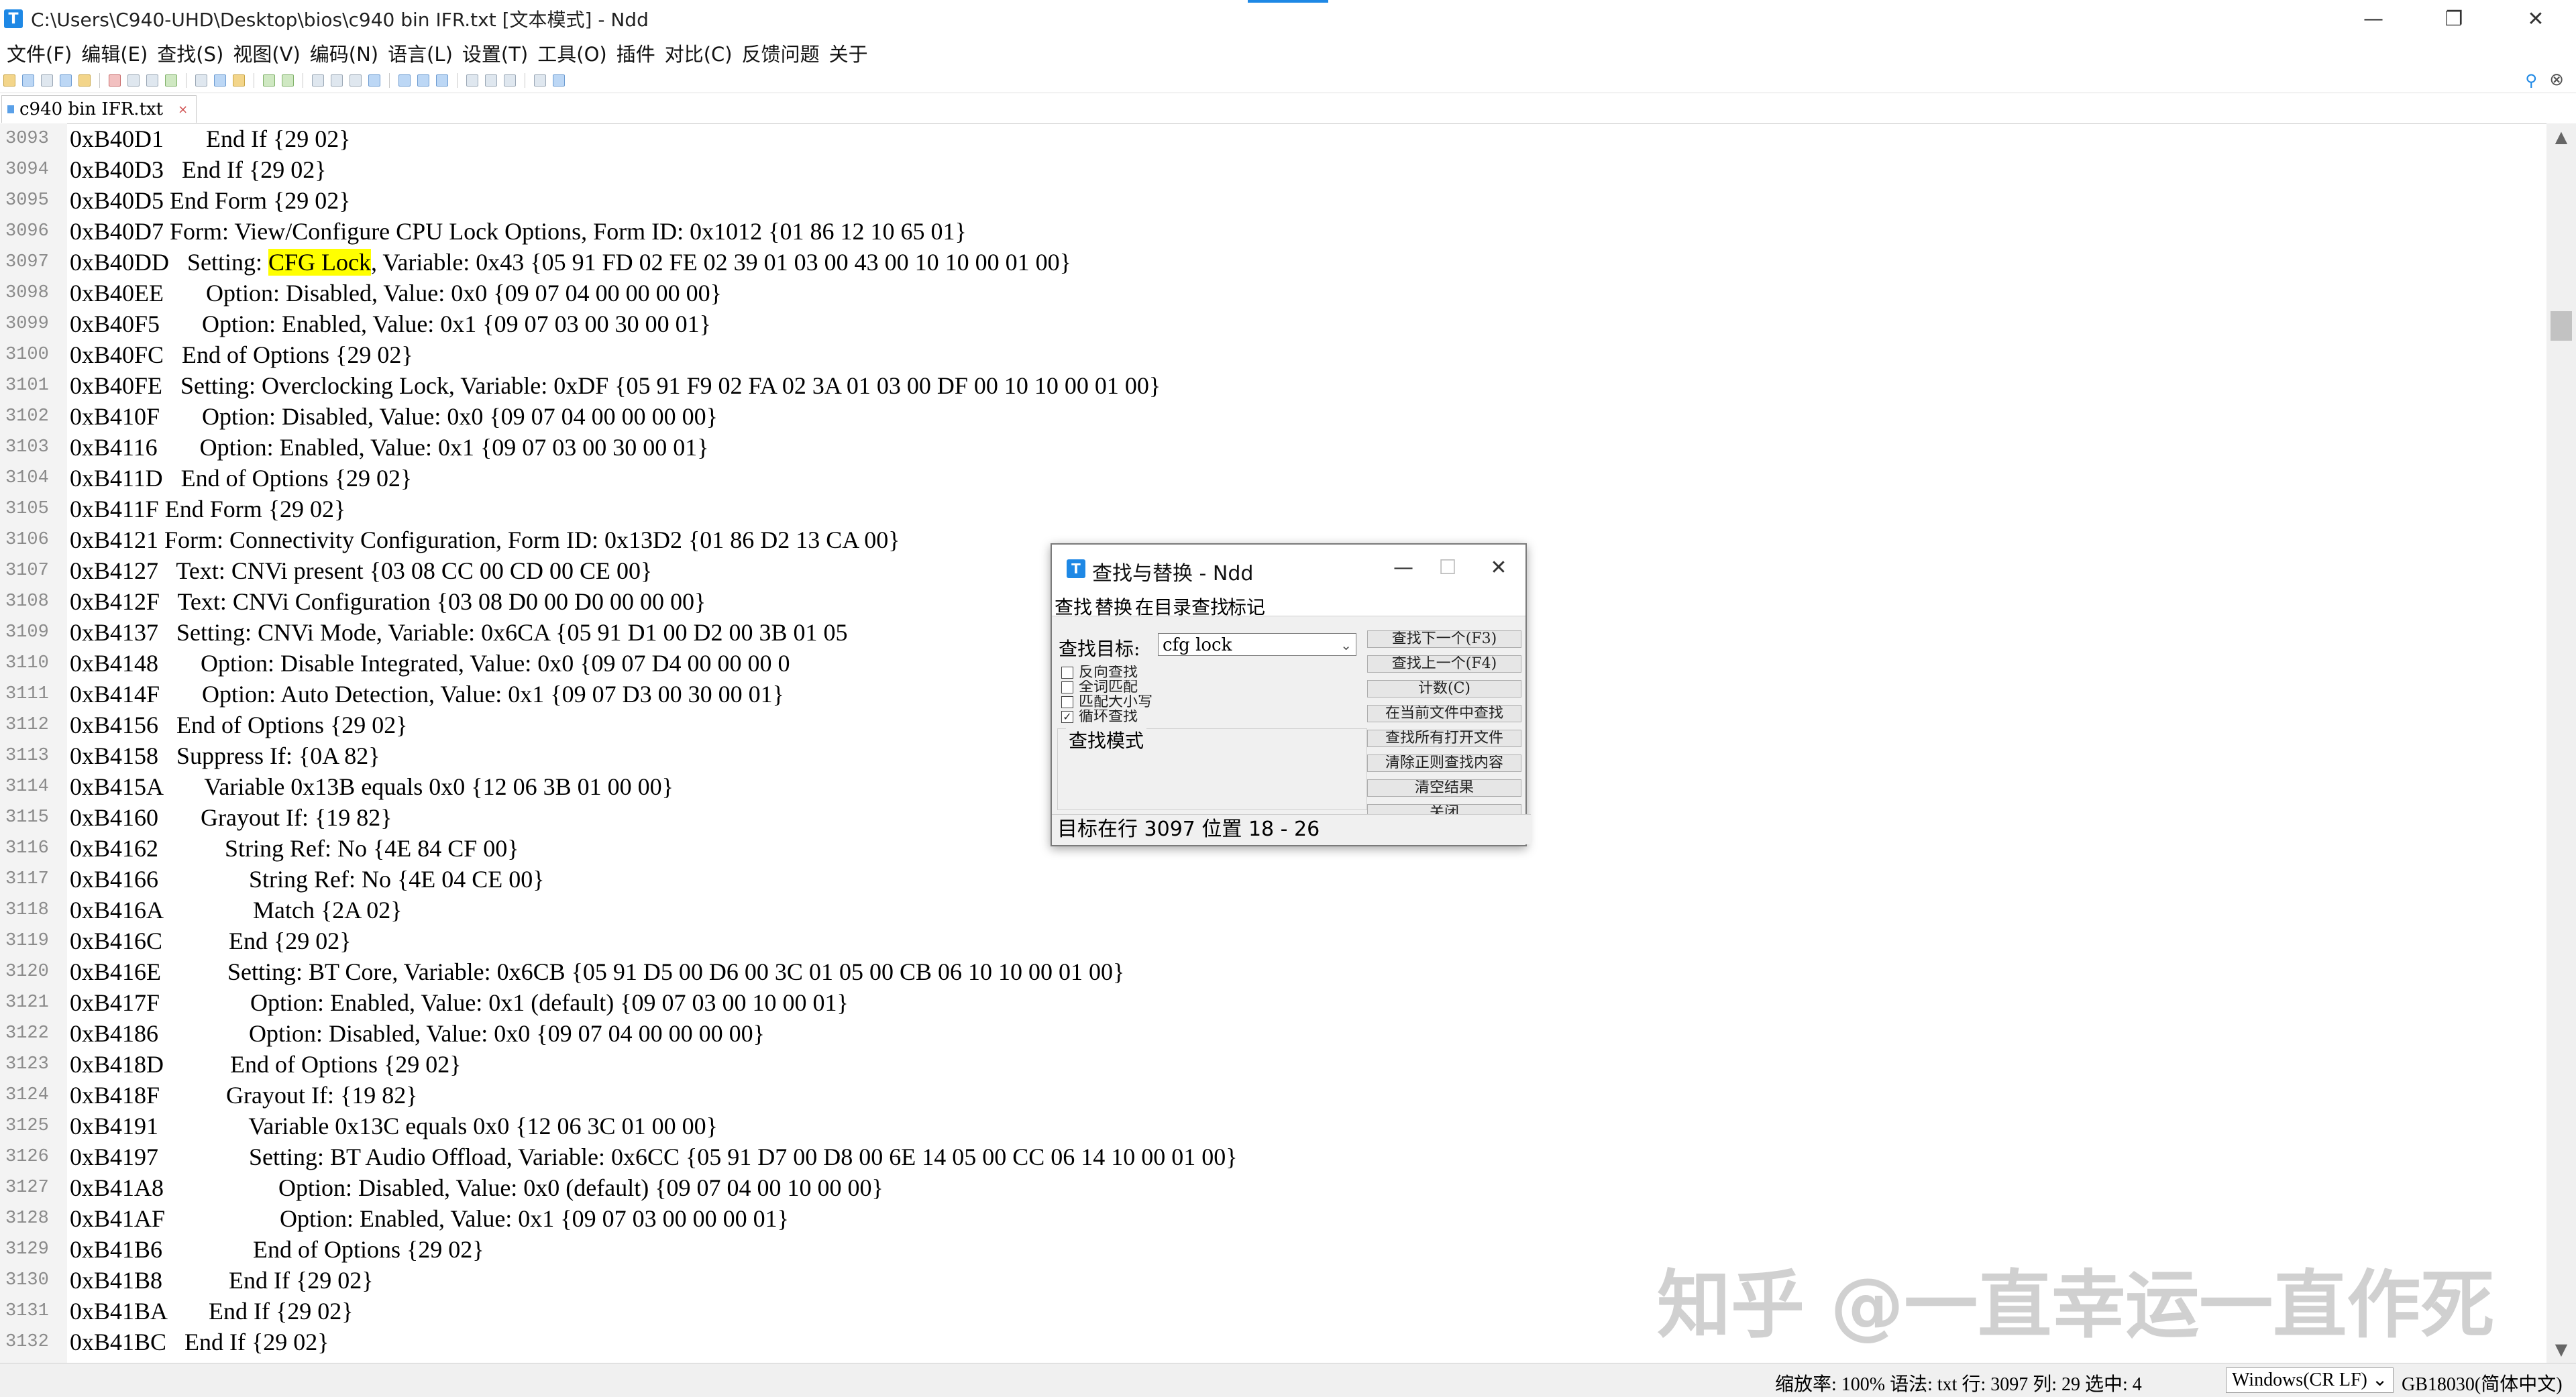 The image size is (2576, 1397). Describe the element at coordinates (1273, 910) in the screenshot. I see `editor-line: 3118 0xB416A Match {2A 02}` at that location.